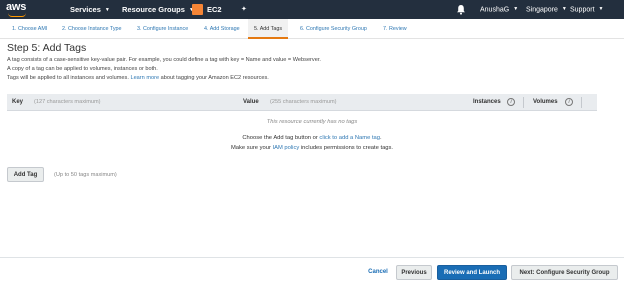  Describe the element at coordinates (214, 9) in the screenshot. I see `ec2-shortcut: EC2` at that location.